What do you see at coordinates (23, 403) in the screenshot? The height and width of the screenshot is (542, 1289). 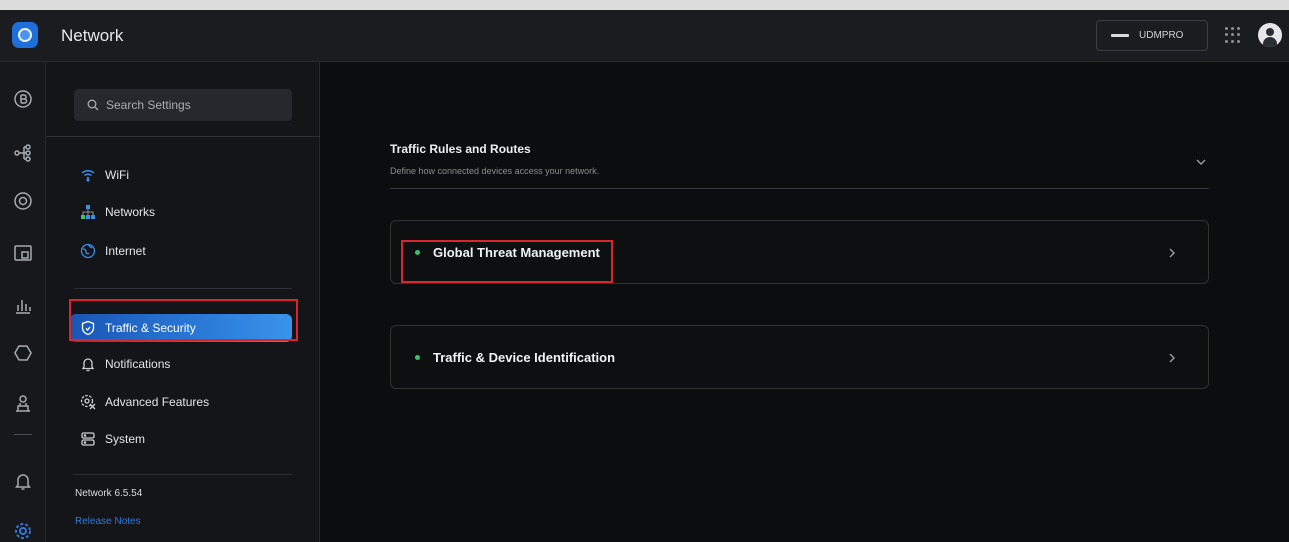 I see `system-log-icon` at bounding box center [23, 403].